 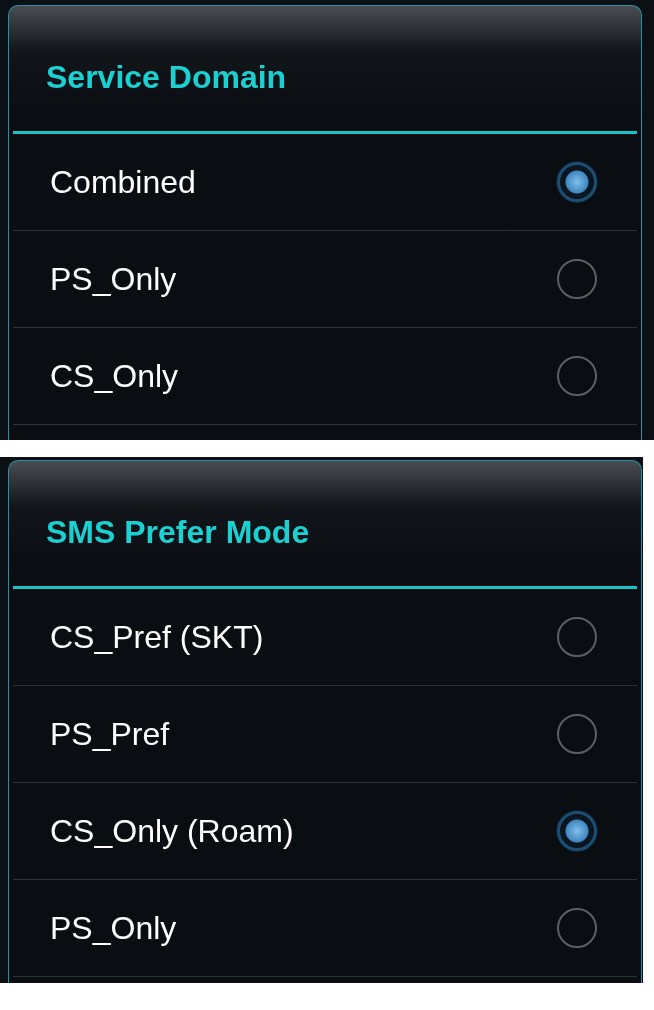 What do you see at coordinates (172, 831) in the screenshot?
I see `option-label: CS_Only (Roam)` at bounding box center [172, 831].